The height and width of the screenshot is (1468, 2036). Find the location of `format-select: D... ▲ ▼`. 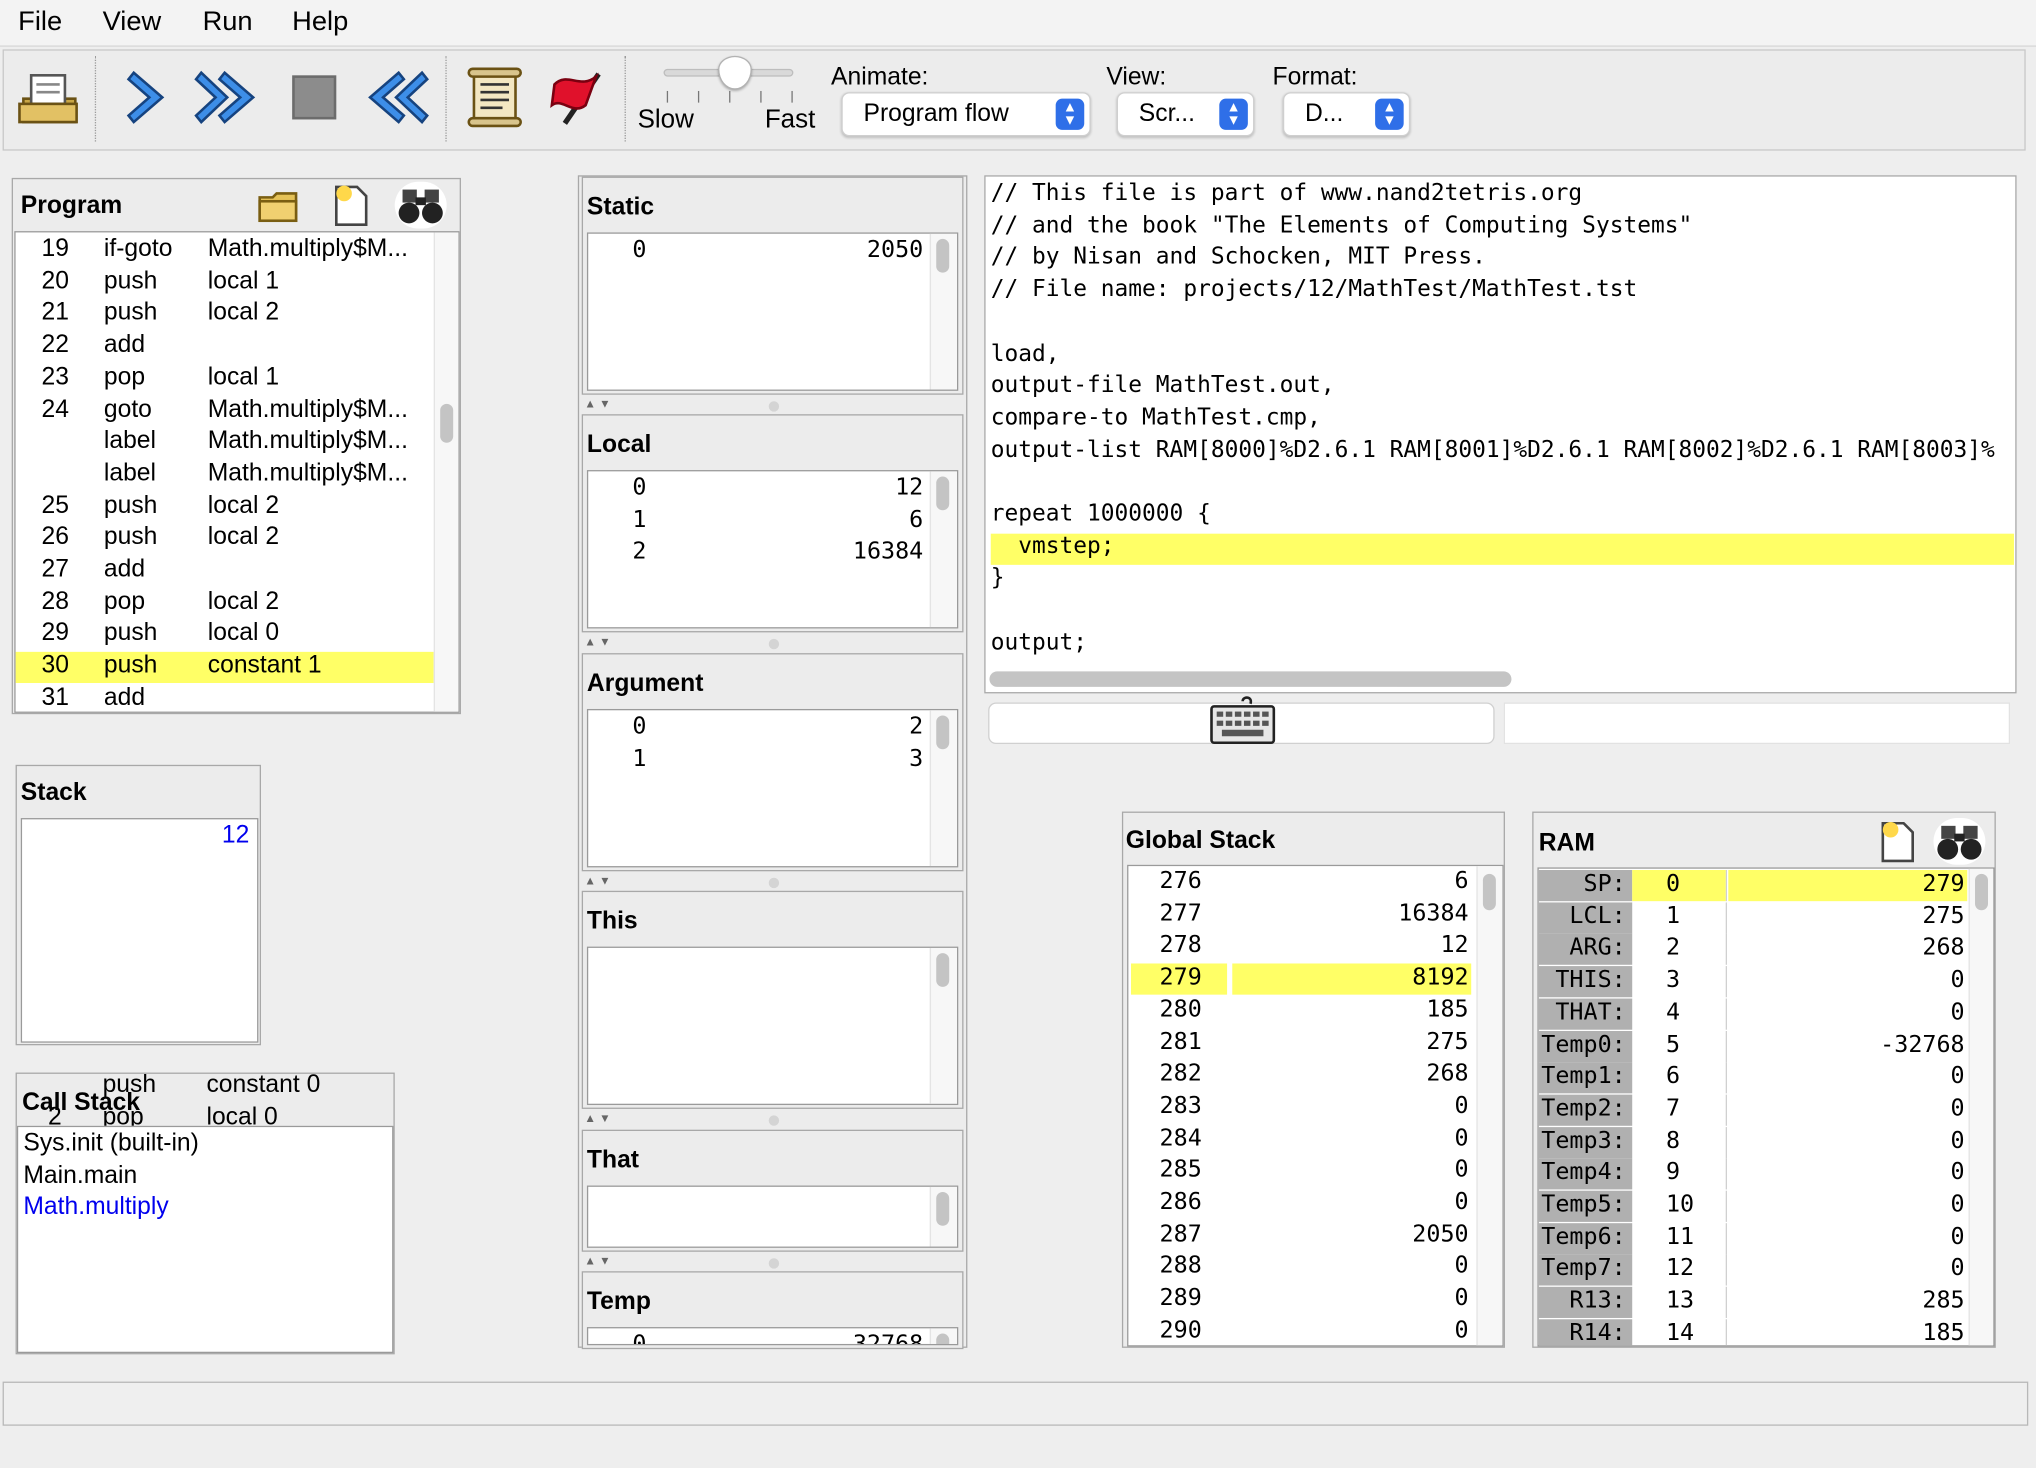

format-select: D... ▲ ▼ is located at coordinates (1346, 114).